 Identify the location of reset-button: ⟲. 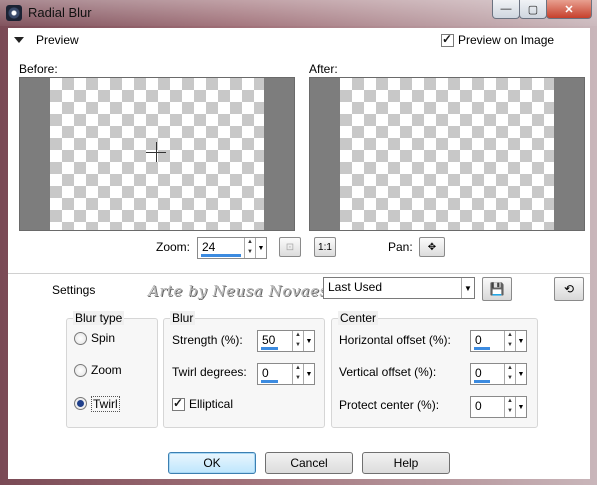
(569, 289).